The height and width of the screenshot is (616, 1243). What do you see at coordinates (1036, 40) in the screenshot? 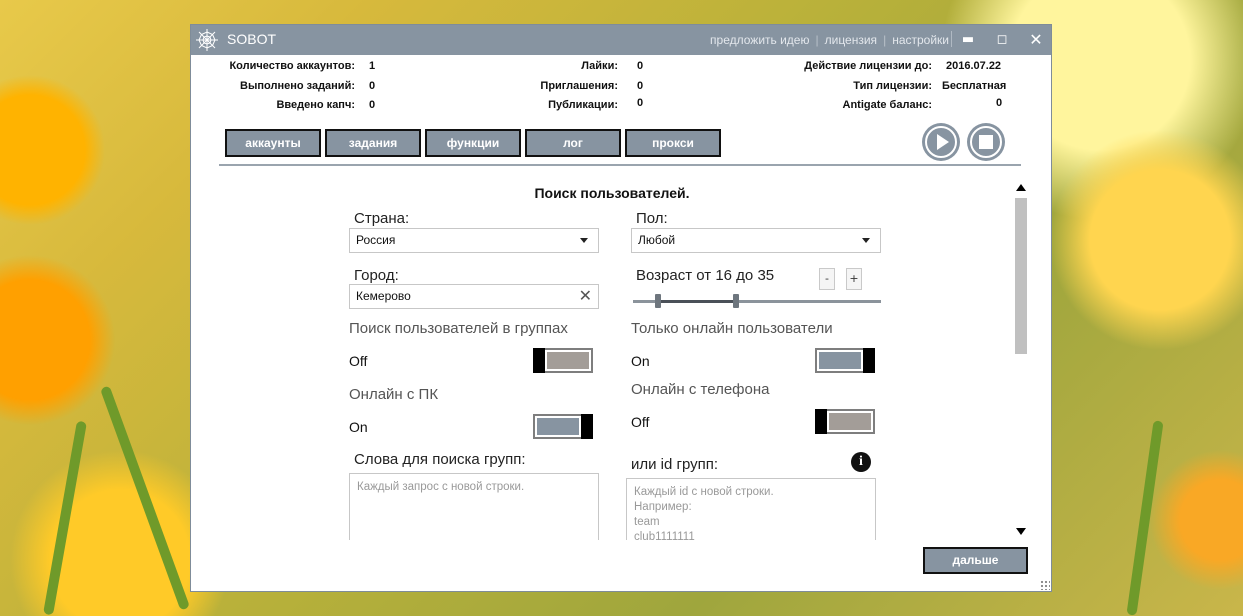
I see `close-button: ✕` at bounding box center [1036, 40].